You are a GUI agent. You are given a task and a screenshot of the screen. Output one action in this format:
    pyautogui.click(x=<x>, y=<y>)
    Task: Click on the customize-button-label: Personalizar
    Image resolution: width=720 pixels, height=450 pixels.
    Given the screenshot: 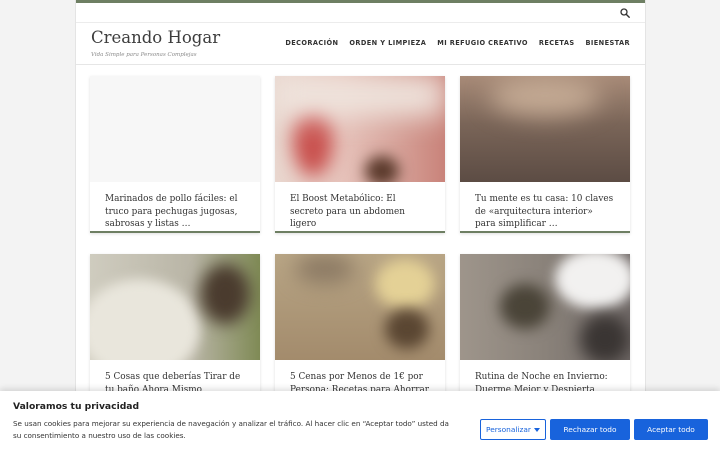 What is the action you would take?
    pyautogui.click(x=508, y=429)
    